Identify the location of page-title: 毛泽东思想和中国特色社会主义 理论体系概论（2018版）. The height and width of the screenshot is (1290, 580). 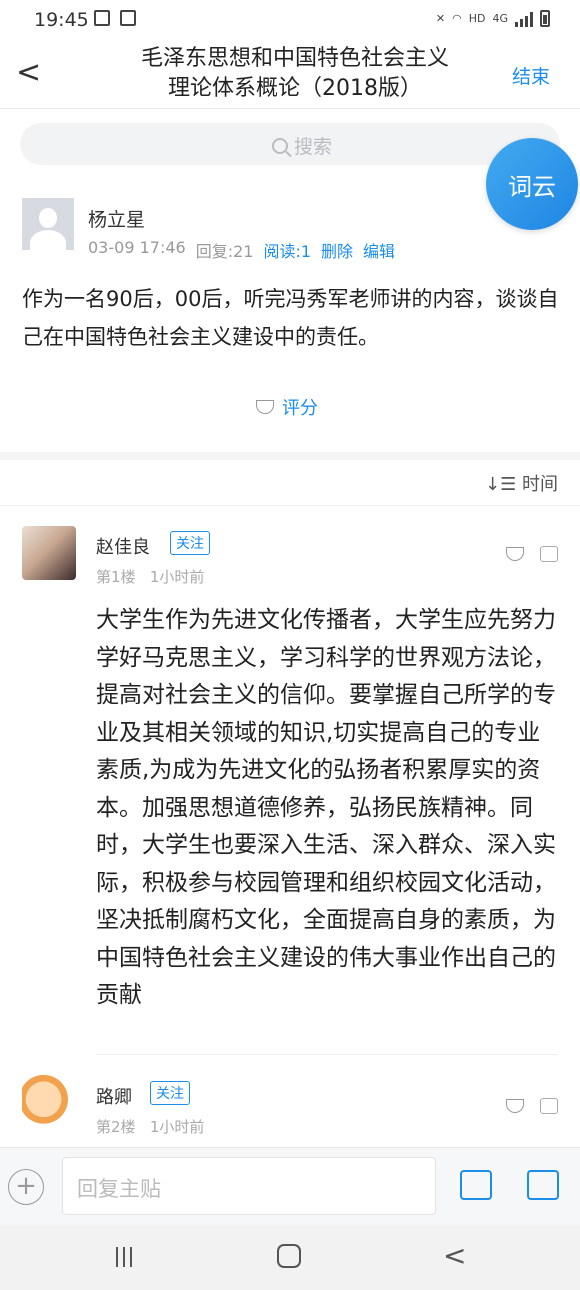
(295, 74).